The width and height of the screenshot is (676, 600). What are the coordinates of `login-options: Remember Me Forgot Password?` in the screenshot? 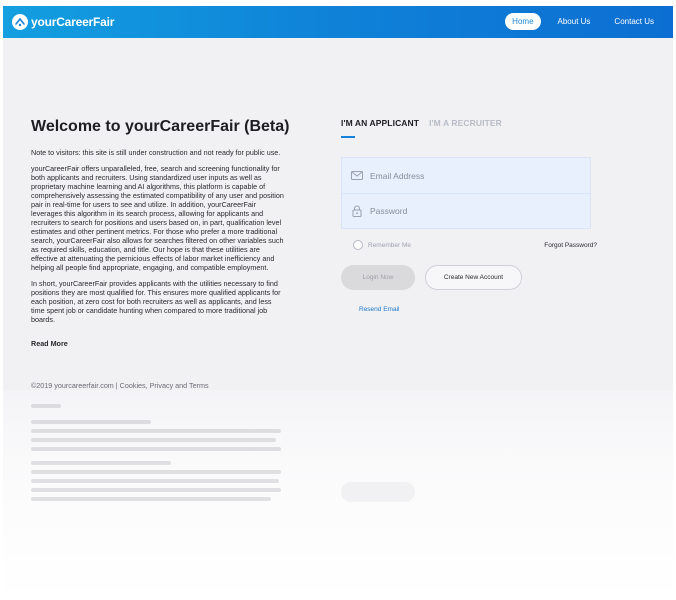 It's located at (469, 245).